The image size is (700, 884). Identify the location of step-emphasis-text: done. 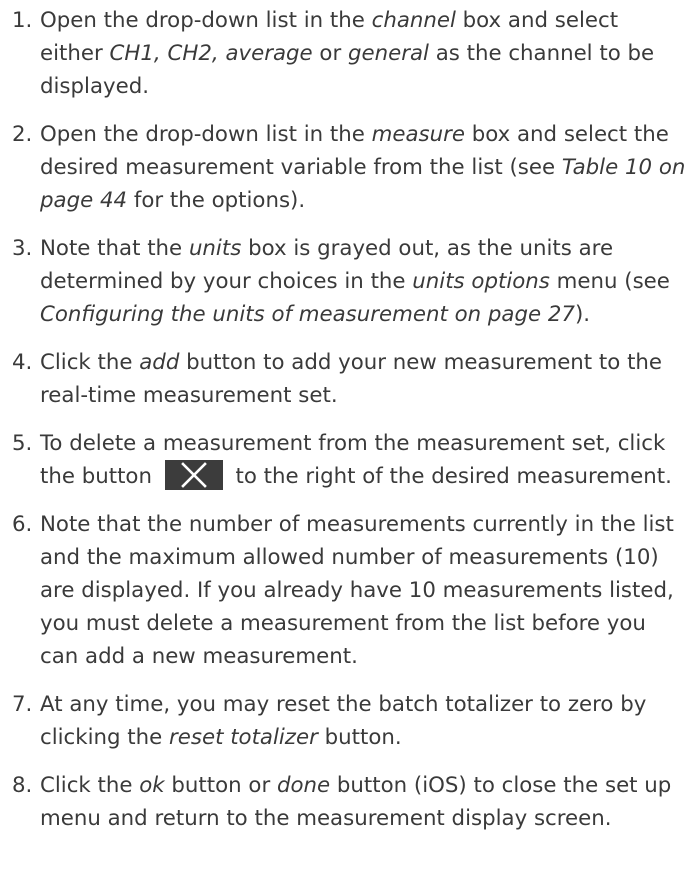
(303, 785).